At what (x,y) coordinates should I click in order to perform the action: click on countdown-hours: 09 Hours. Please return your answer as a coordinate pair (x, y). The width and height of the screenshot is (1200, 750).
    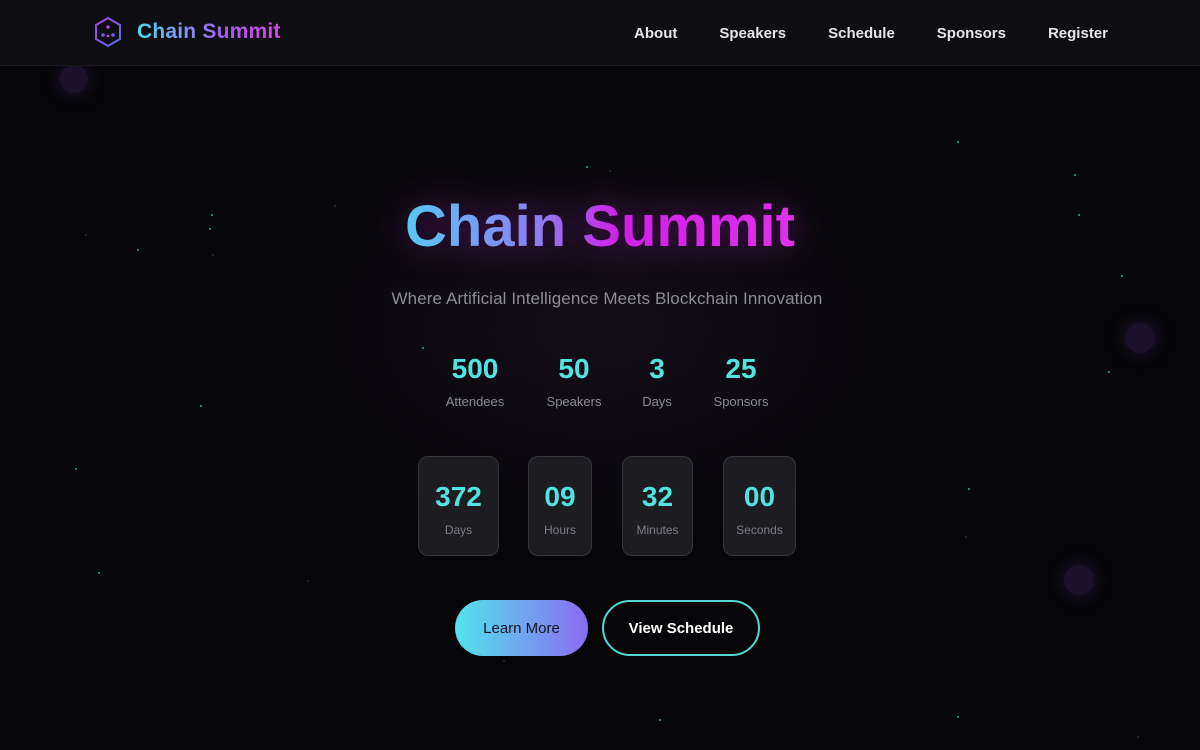
    Looking at the image, I should click on (560, 506).